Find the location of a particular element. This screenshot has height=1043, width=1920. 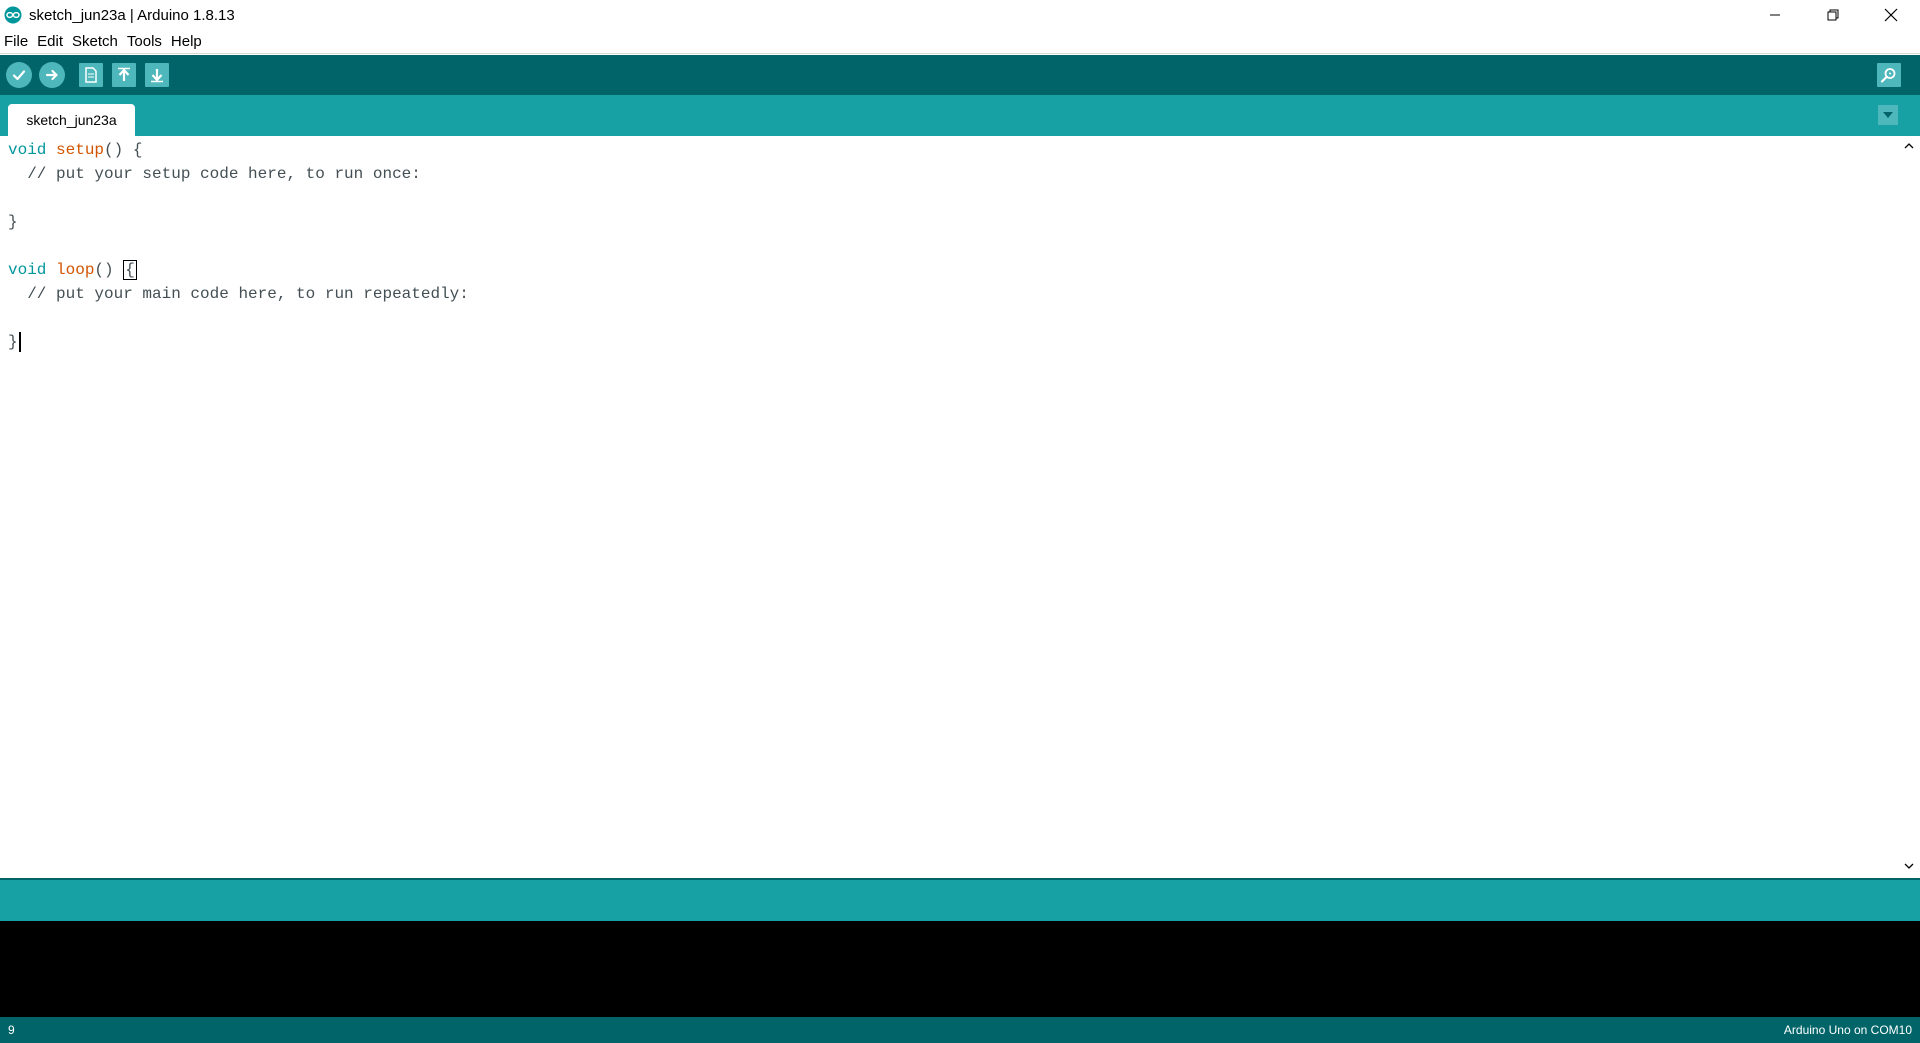

restore-button is located at coordinates (1833, 15).